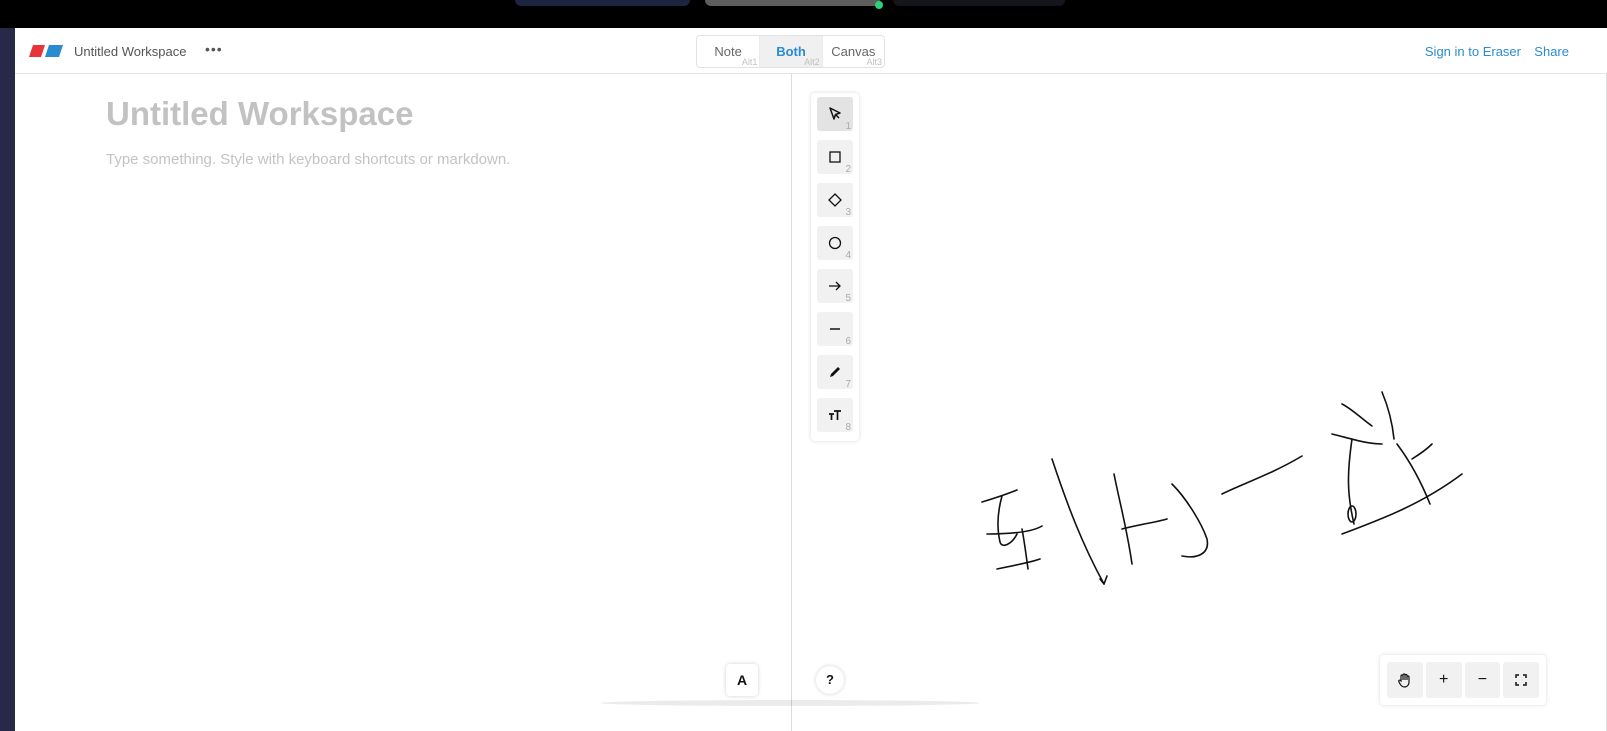 This screenshot has width=1607, height=731. I want to click on fit-to-screen-button, so click(1521, 680).